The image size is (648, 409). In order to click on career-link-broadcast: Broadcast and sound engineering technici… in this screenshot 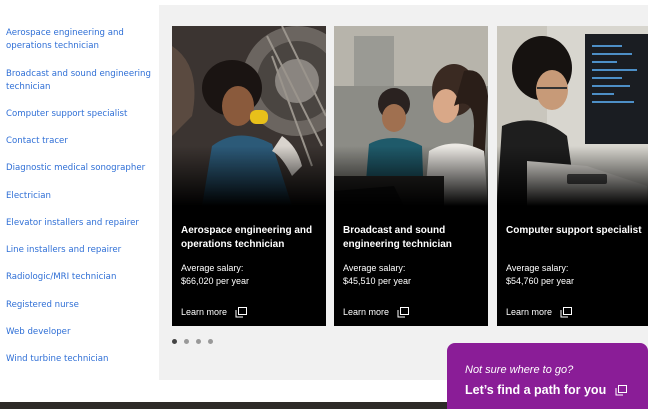, I will do `click(78, 81)`.